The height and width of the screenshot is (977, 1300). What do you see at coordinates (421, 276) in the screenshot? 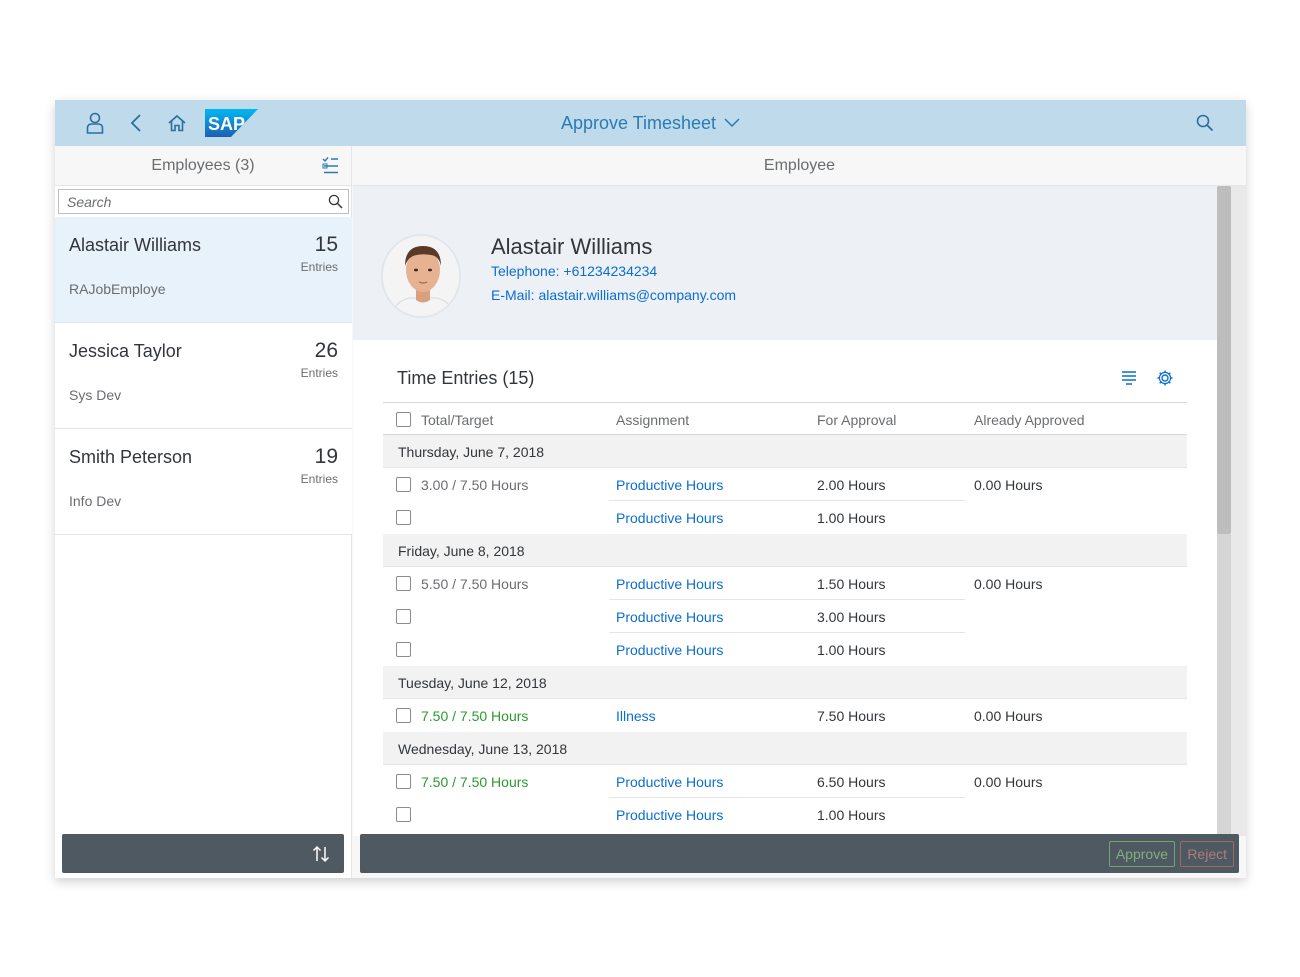
I see `avatar` at bounding box center [421, 276].